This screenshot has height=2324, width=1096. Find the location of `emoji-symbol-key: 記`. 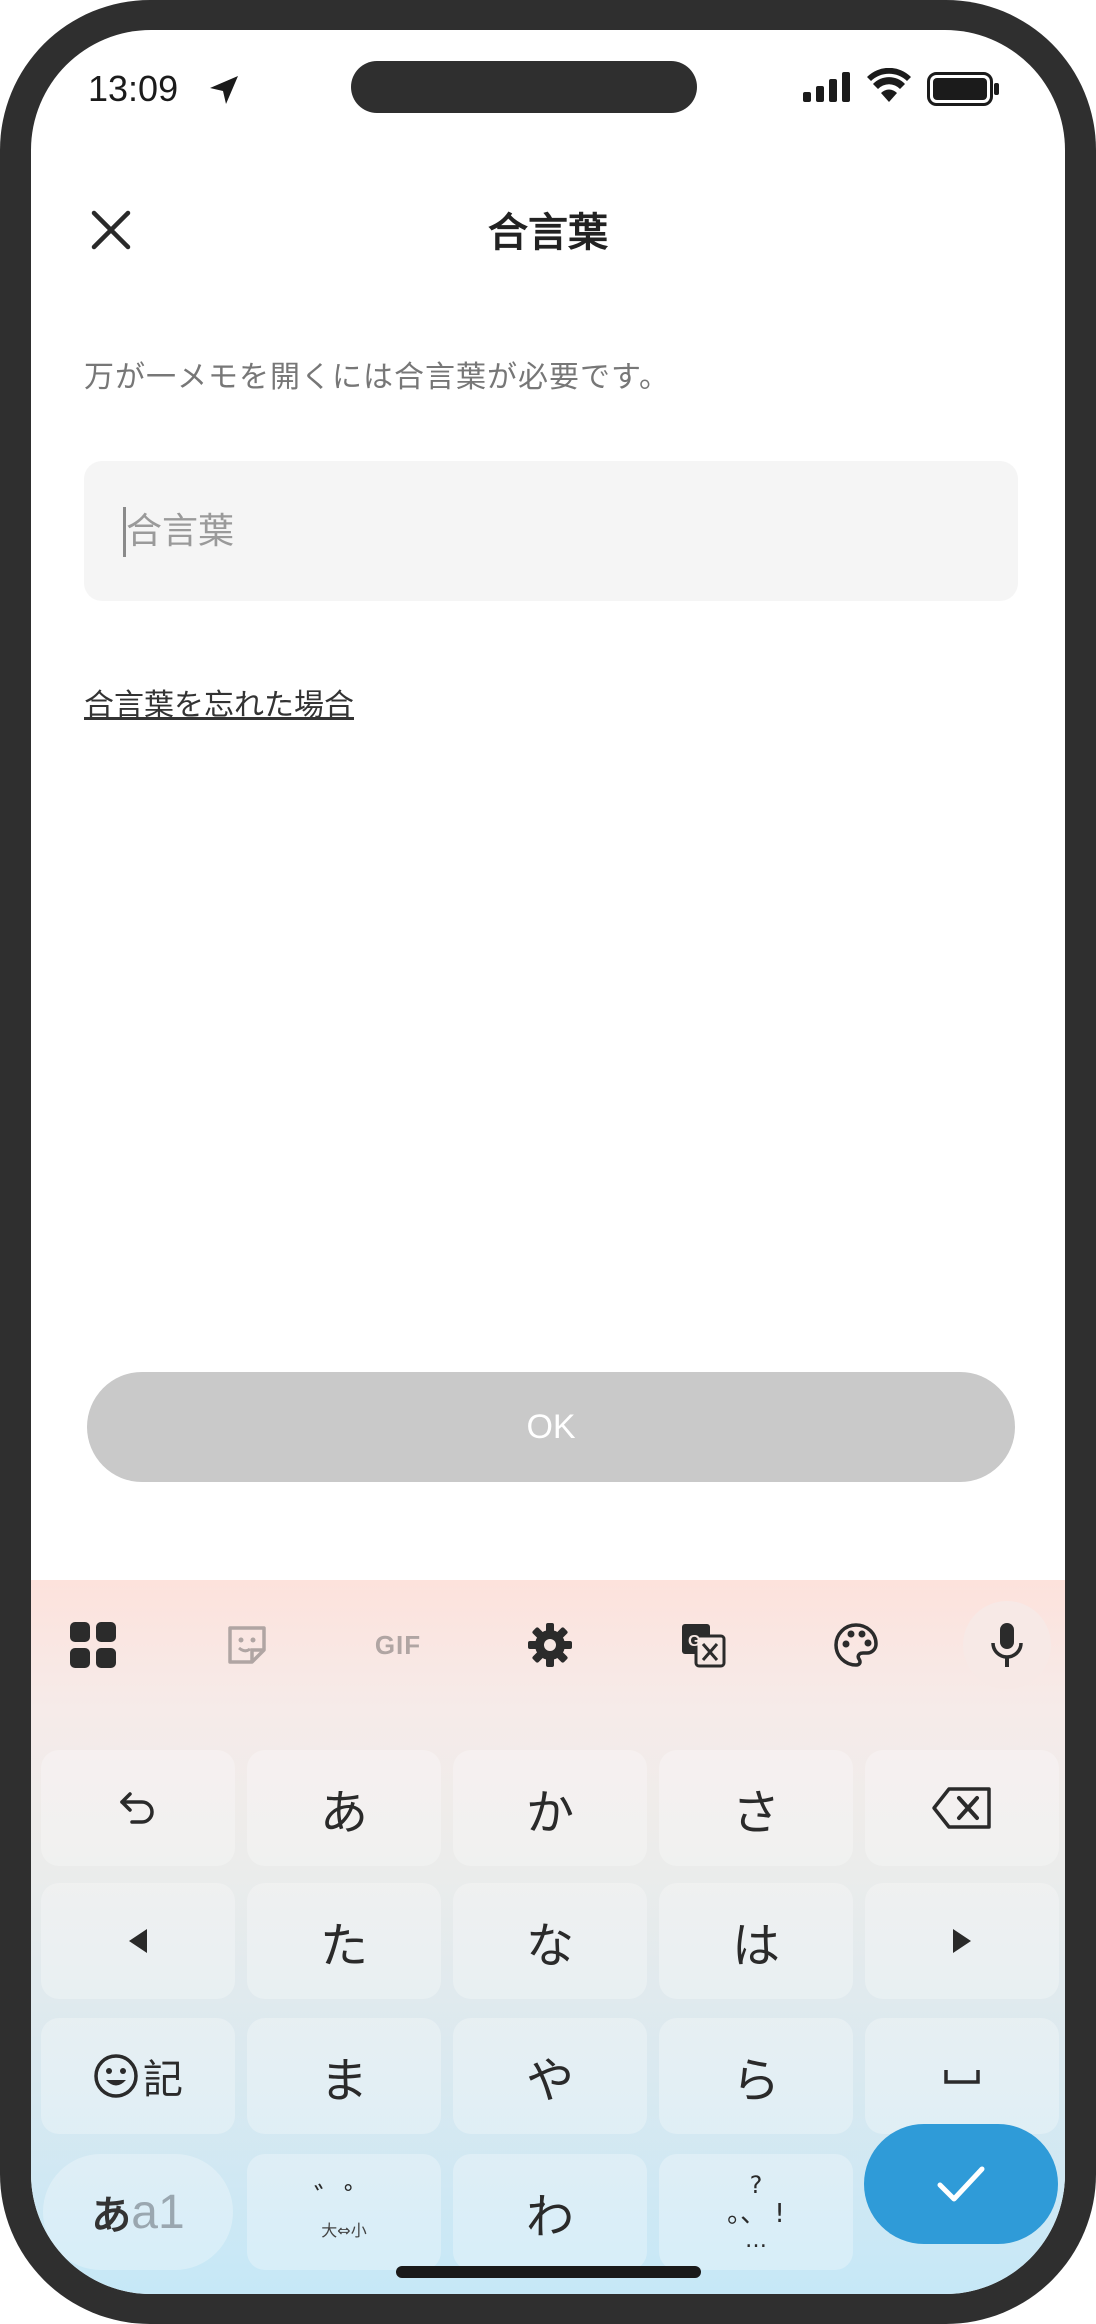

emoji-symbol-key: 記 is located at coordinates (138, 2076).